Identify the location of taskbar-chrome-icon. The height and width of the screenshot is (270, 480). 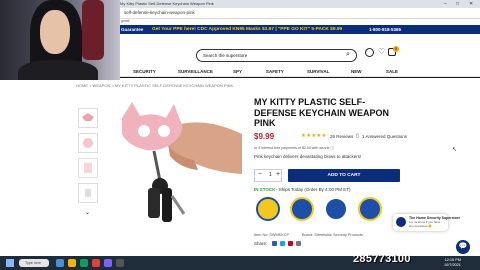
(96, 263).